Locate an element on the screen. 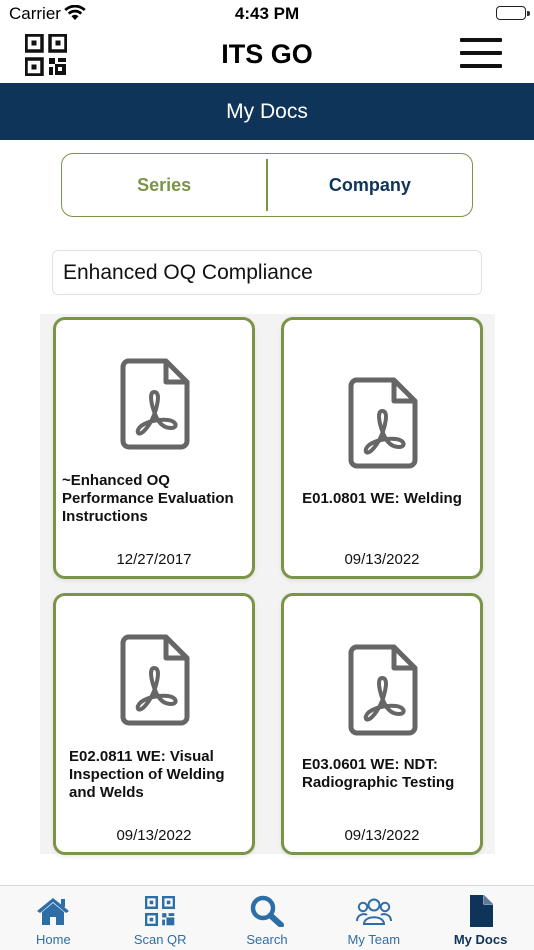 The image size is (534, 950). tab-home: Home is located at coordinates (53, 918).